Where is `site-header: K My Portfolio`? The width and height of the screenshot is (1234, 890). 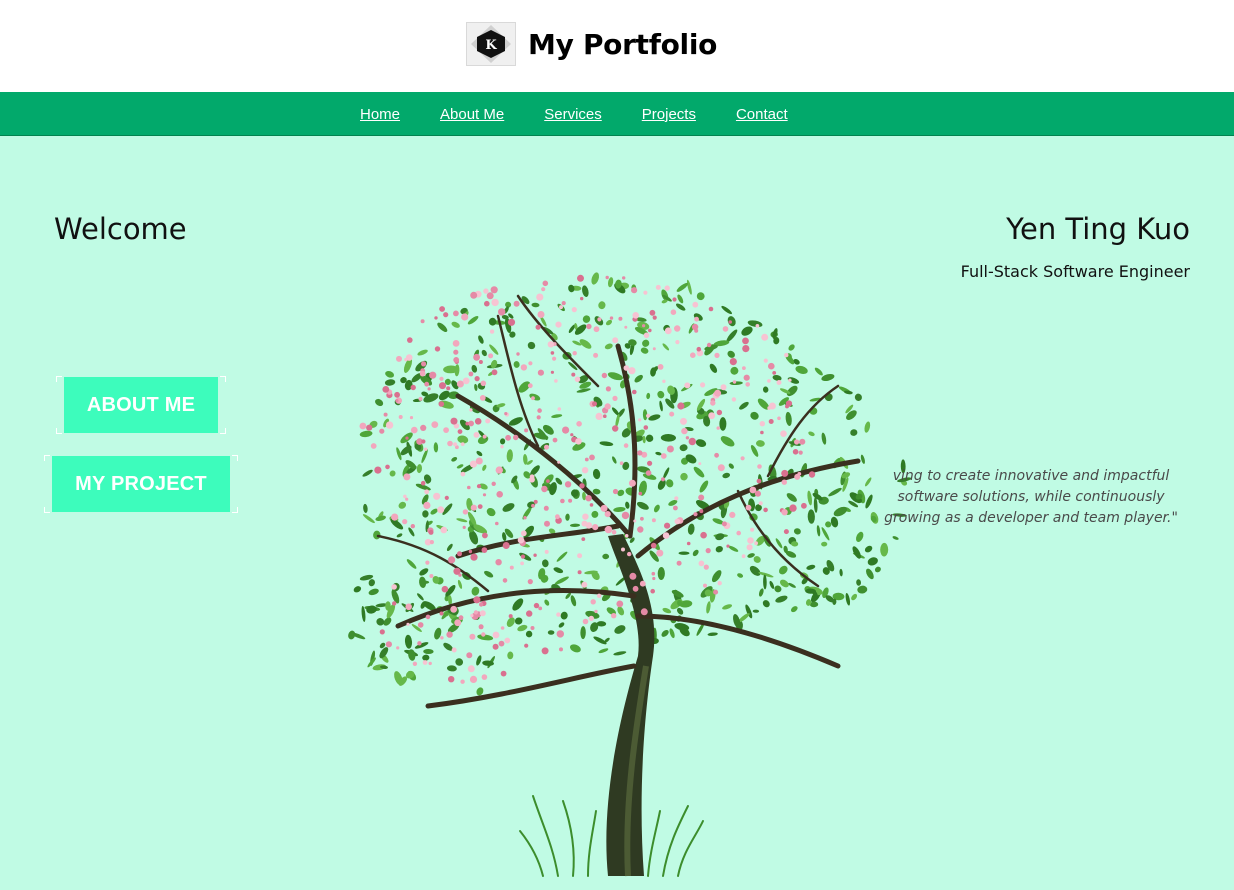
site-header: K My Portfolio is located at coordinates (617, 46).